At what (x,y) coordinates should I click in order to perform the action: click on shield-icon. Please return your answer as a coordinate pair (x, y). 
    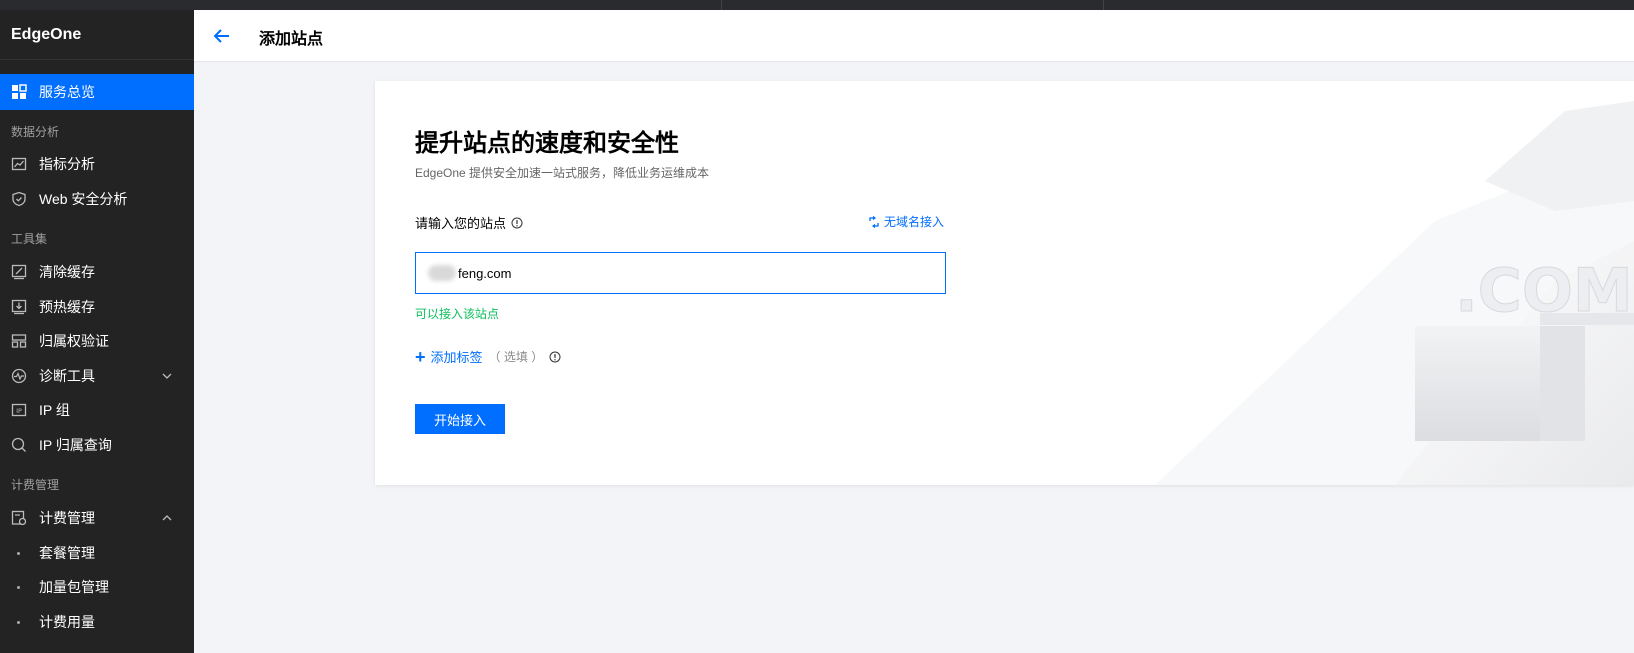
    Looking at the image, I should click on (19, 199).